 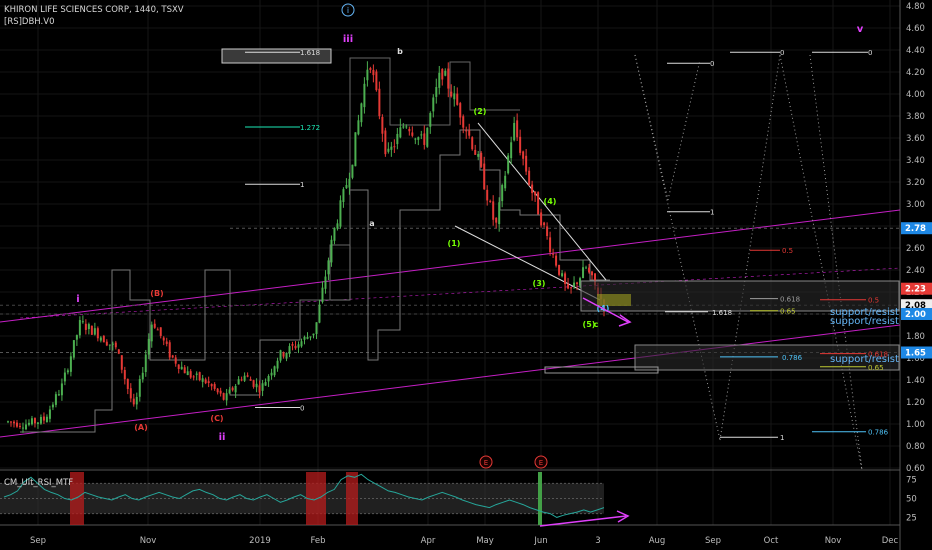 What do you see at coordinates (722, 313) in the screenshot?
I see `fib-level-label: 1.618` at bounding box center [722, 313].